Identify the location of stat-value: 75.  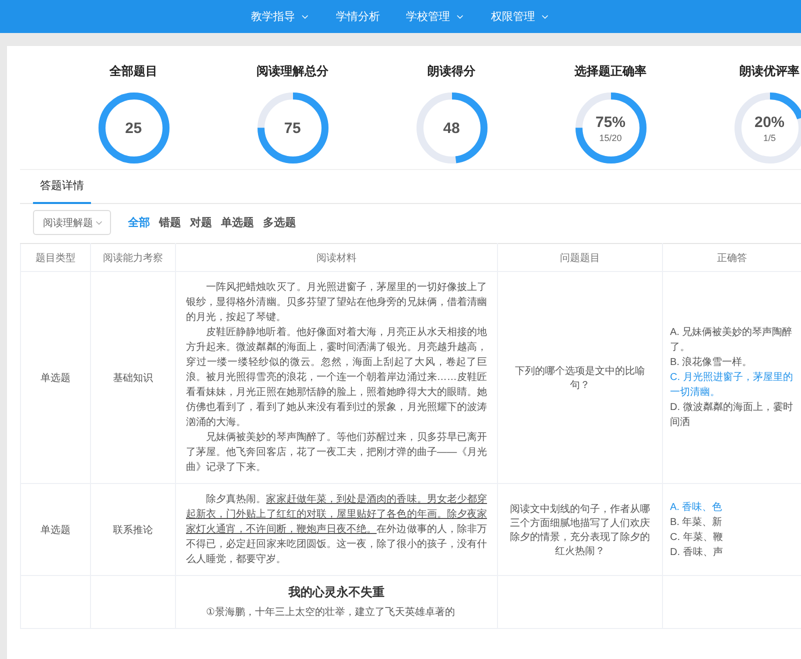
(292, 128).